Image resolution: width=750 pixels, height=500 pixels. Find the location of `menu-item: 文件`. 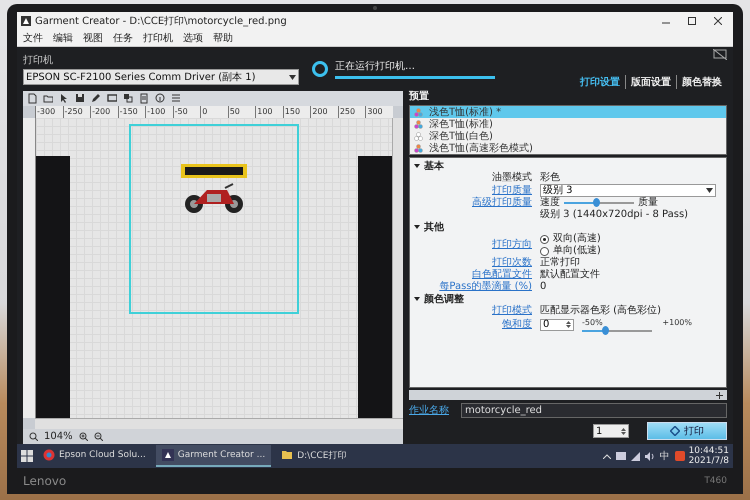

menu-item: 文件 is located at coordinates (33, 38).